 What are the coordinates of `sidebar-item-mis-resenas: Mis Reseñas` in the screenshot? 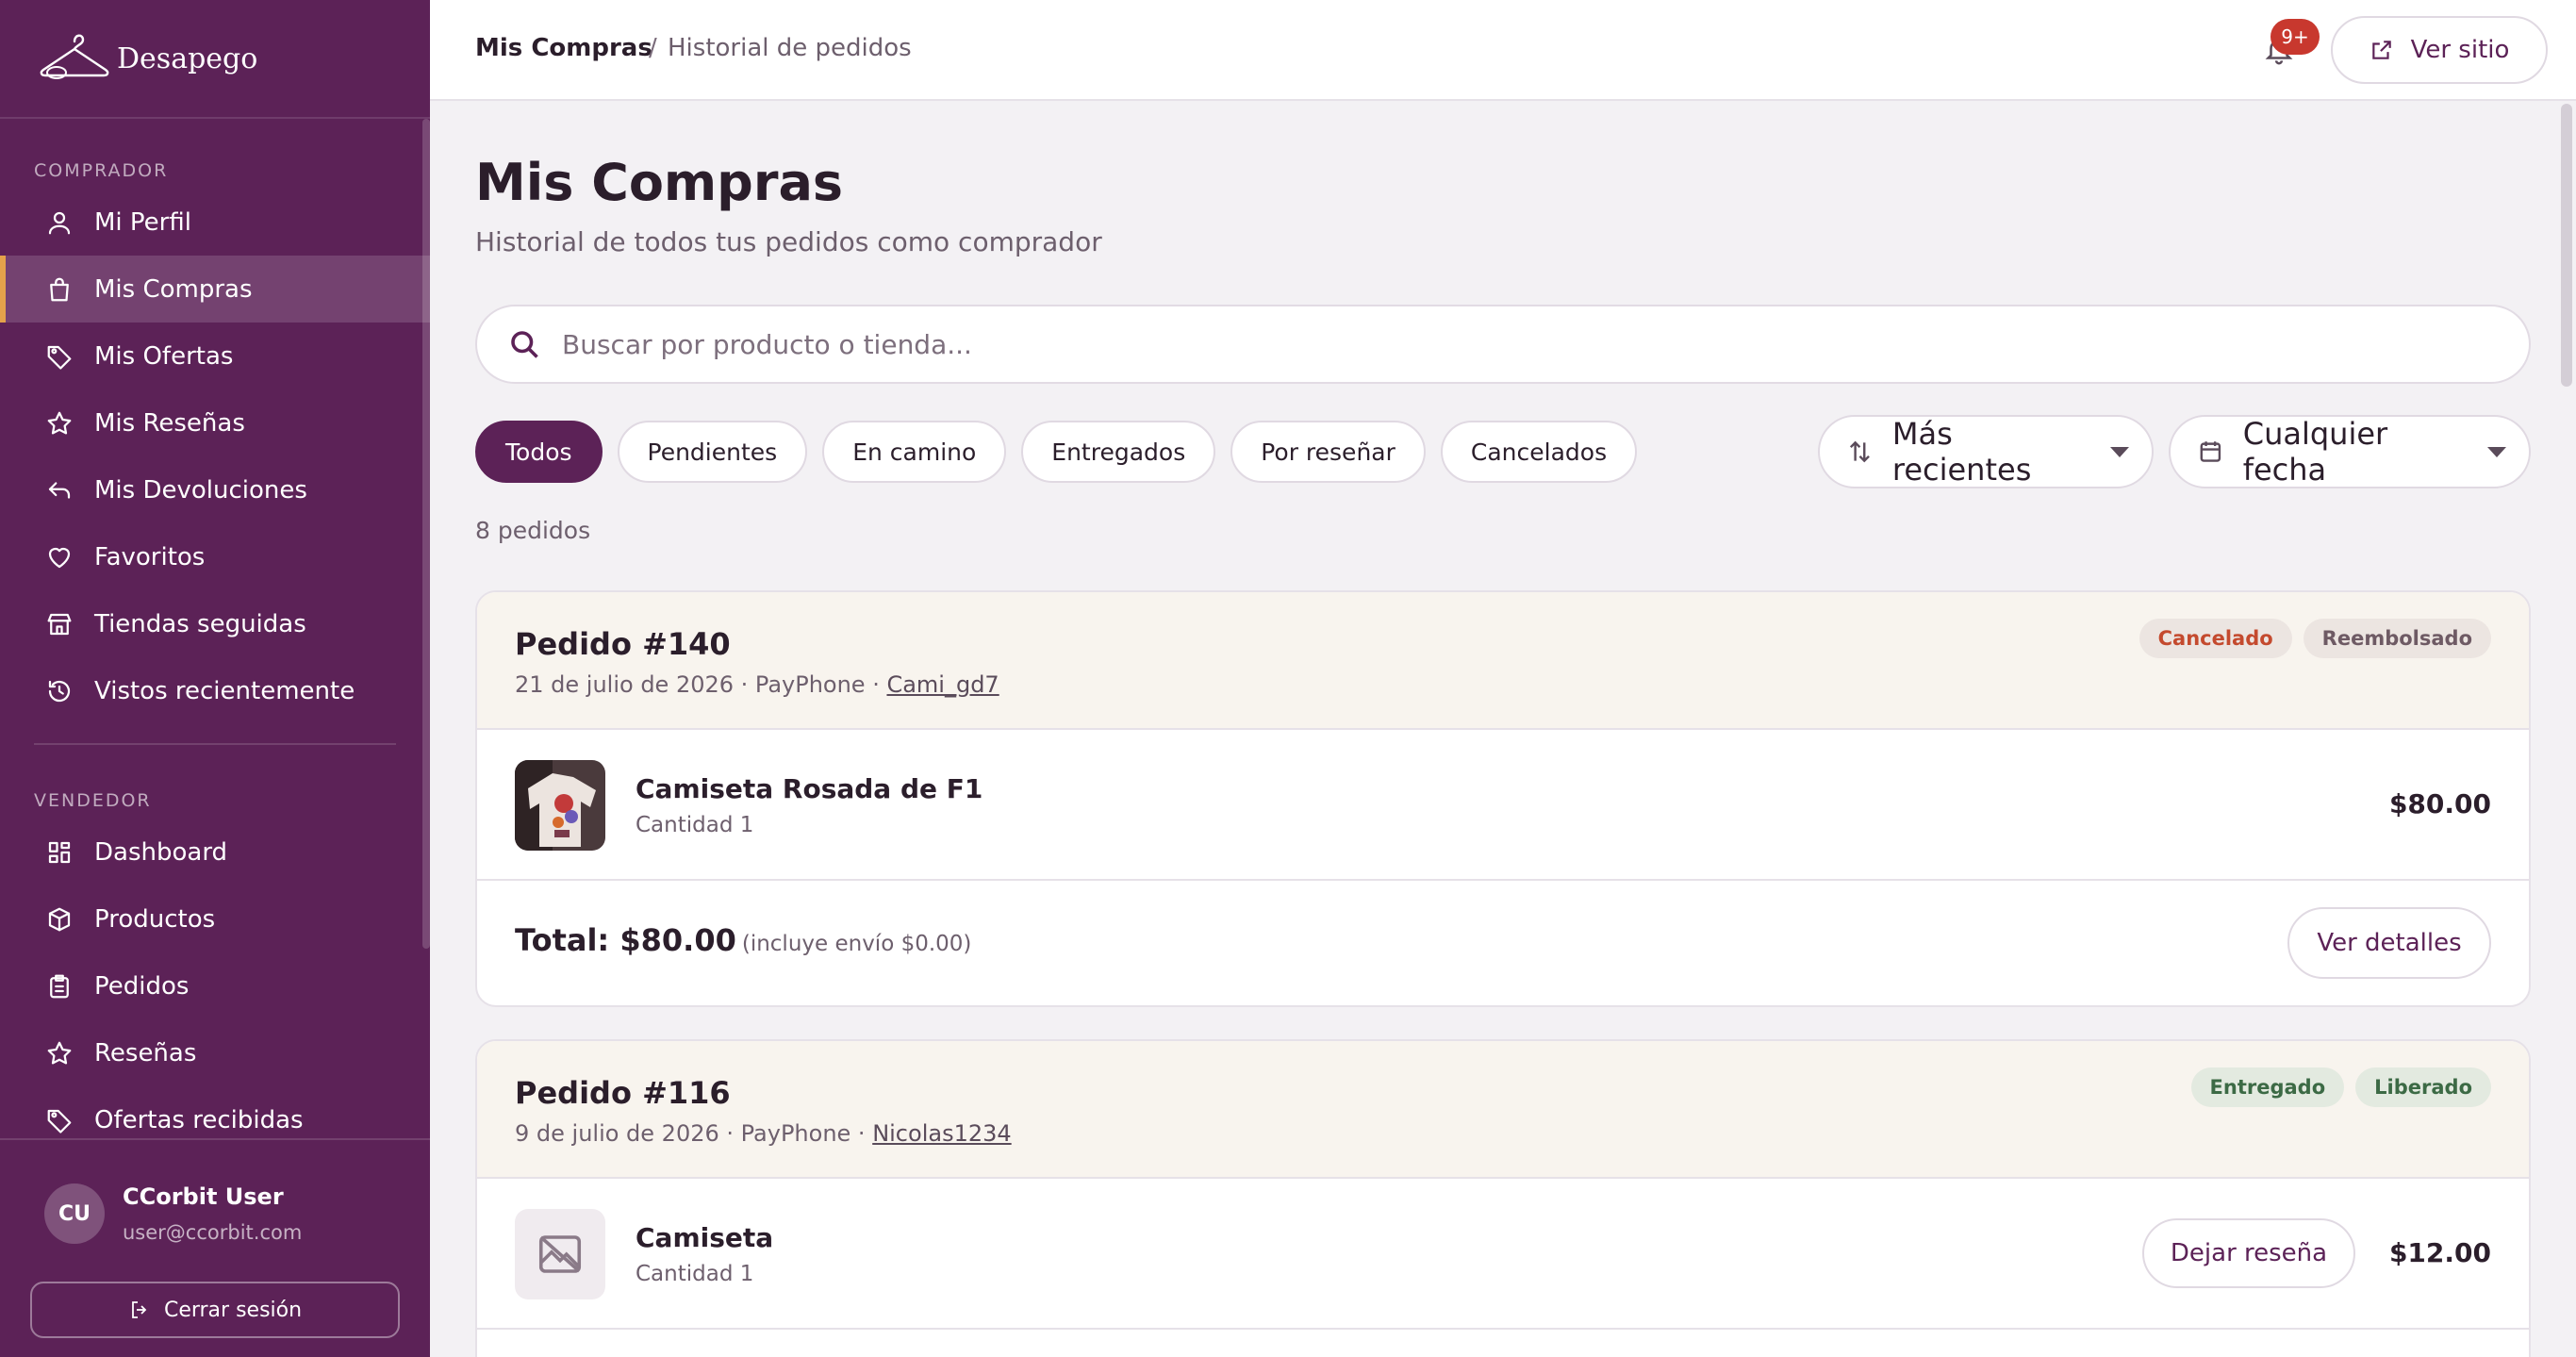 It's located at (215, 422).